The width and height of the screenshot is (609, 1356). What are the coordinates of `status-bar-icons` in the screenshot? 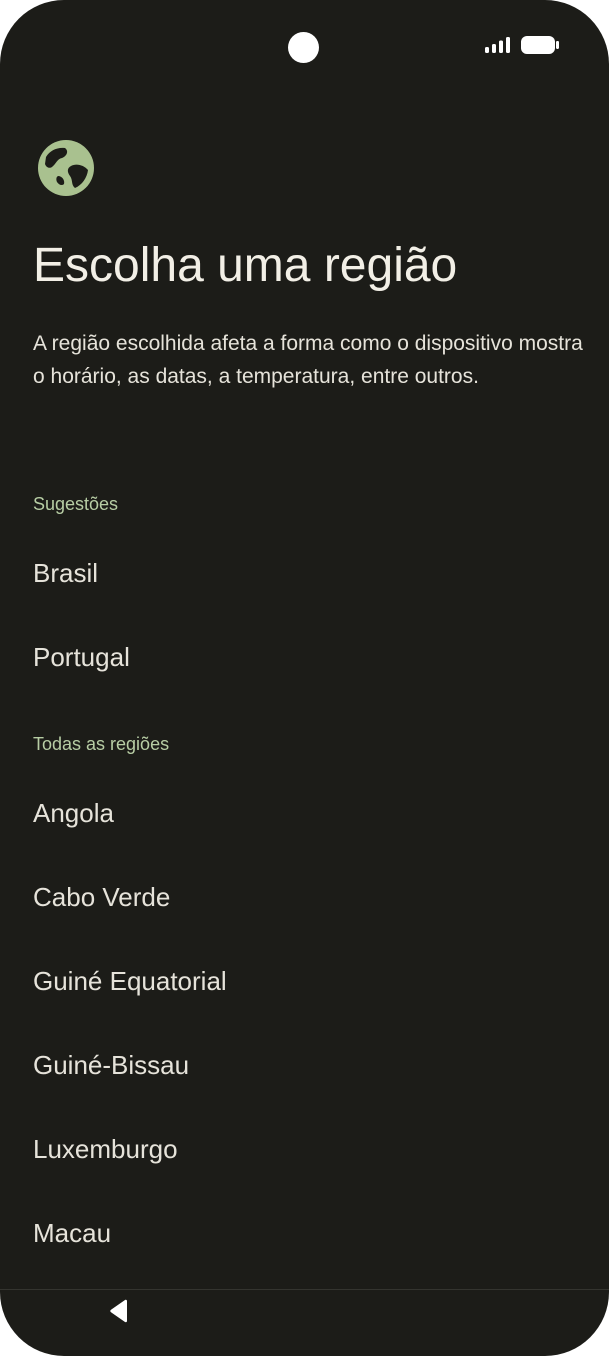 It's located at (522, 47).